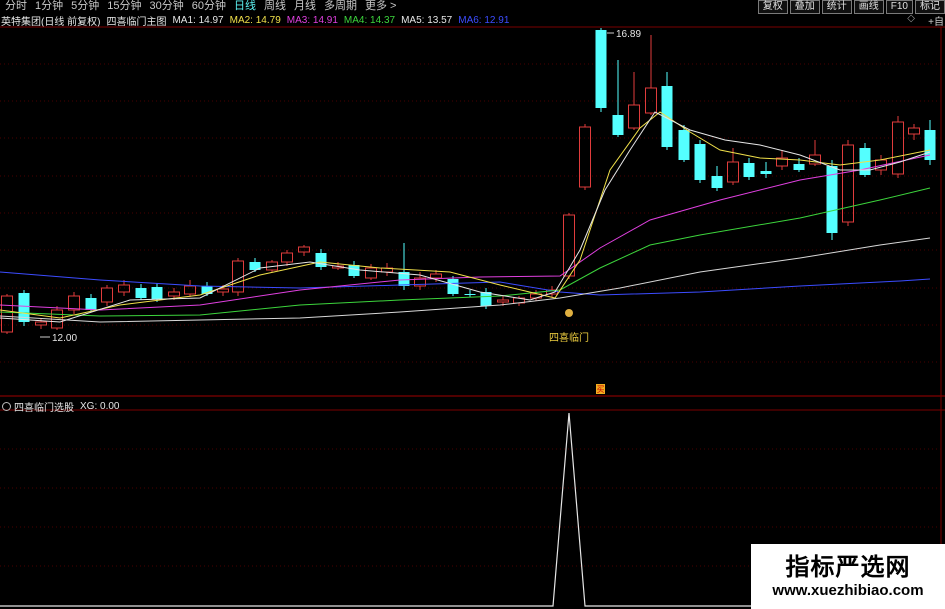  What do you see at coordinates (848, 567) in the screenshot?
I see `watermark-title: 指标严选网` at bounding box center [848, 567].